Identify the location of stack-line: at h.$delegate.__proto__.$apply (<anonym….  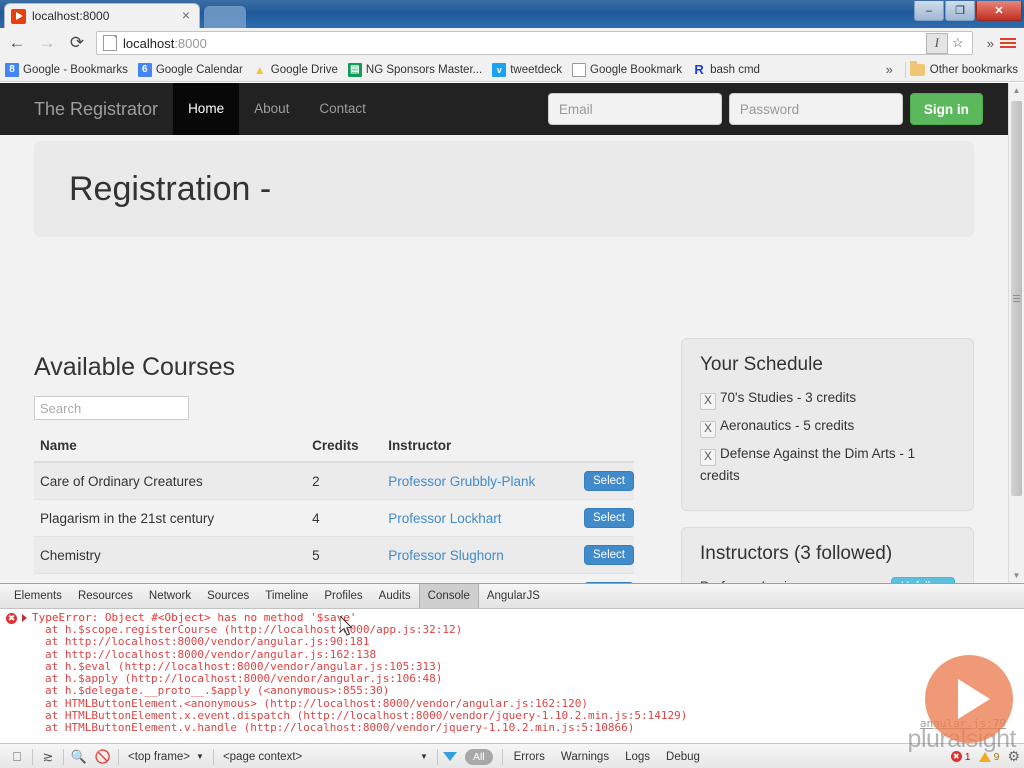
(512, 691).